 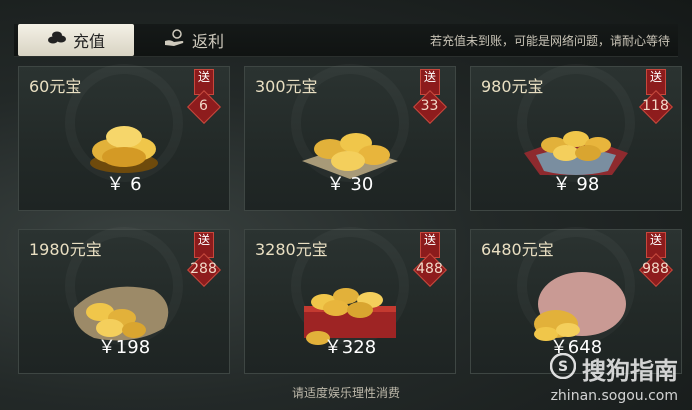 I want to click on sogou-logo-icon: S, so click(x=563, y=368).